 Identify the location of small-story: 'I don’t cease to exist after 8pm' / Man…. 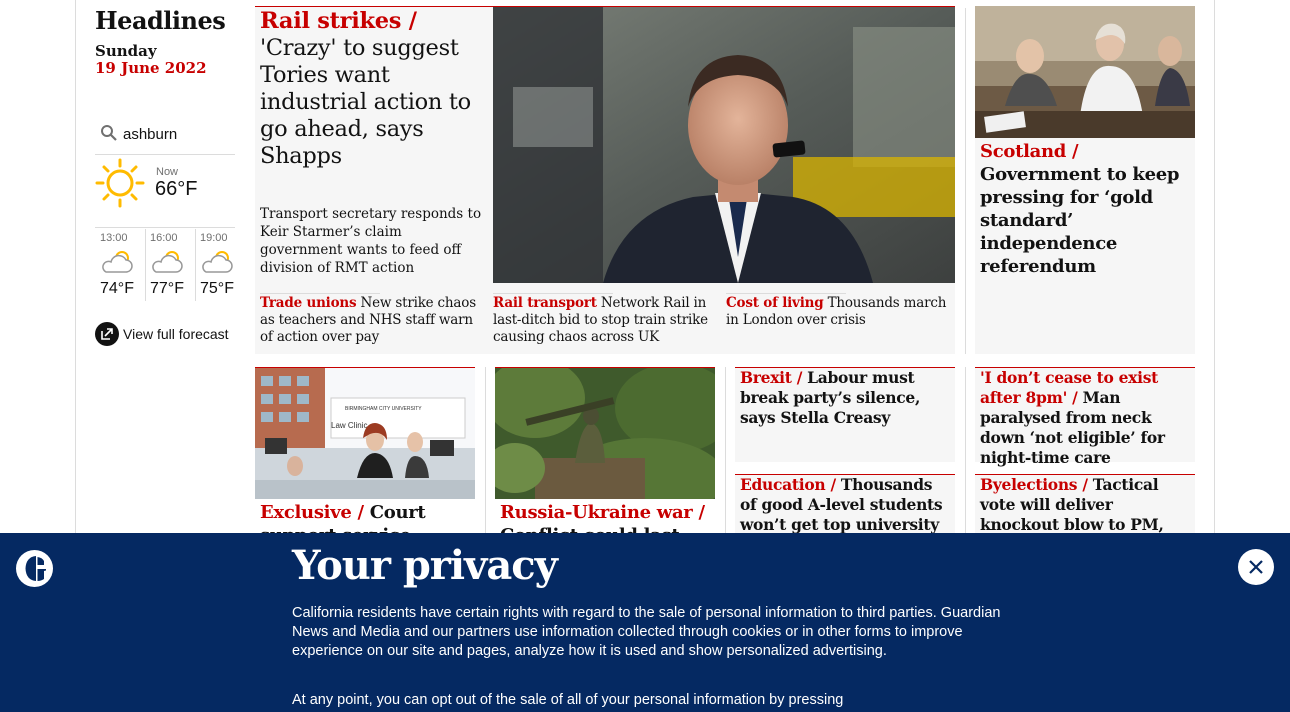
(1086, 418).